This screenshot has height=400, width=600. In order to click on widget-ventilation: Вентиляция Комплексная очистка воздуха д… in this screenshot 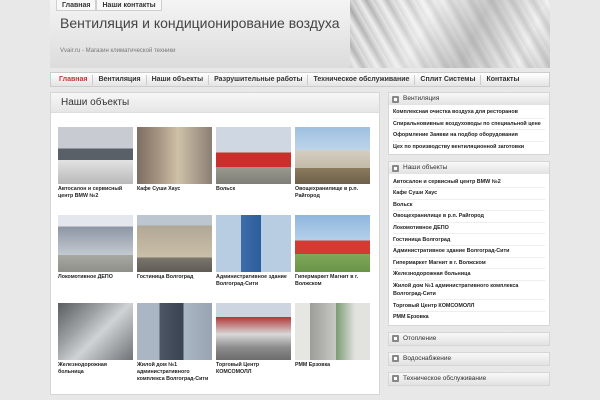, I will do `click(469, 124)`.